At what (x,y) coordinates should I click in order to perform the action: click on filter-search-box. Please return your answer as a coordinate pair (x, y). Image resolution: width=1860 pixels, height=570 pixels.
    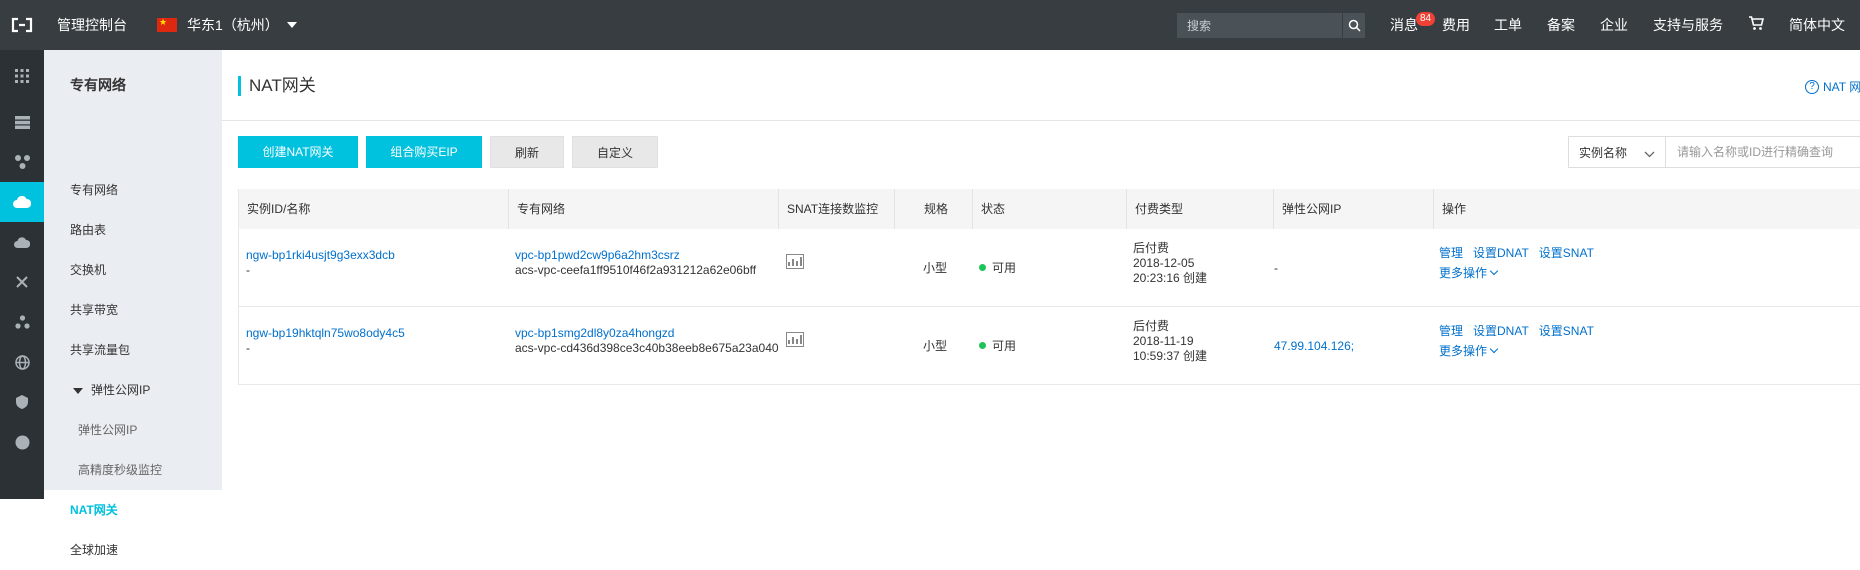
    Looking at the image, I should click on (1762, 152).